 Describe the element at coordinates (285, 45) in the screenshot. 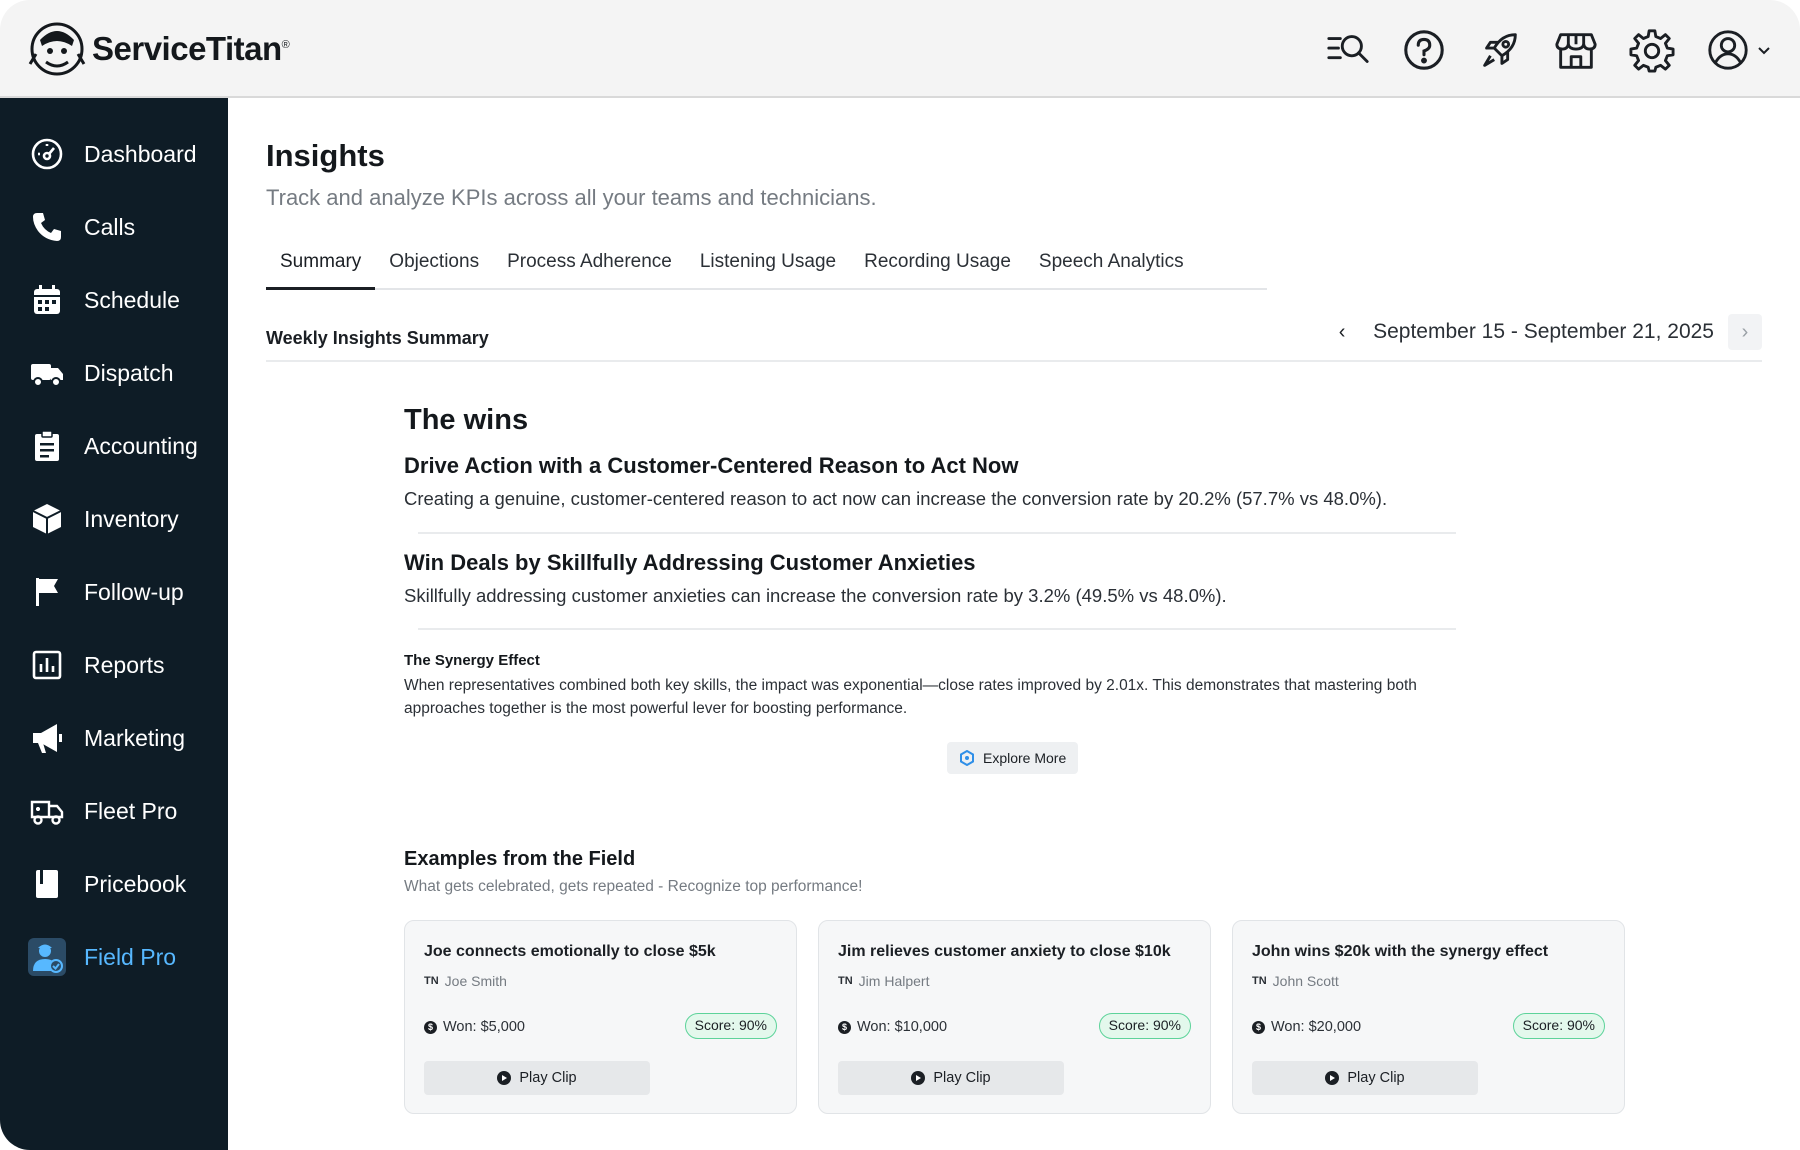

I see `registered-mark: ®` at that location.